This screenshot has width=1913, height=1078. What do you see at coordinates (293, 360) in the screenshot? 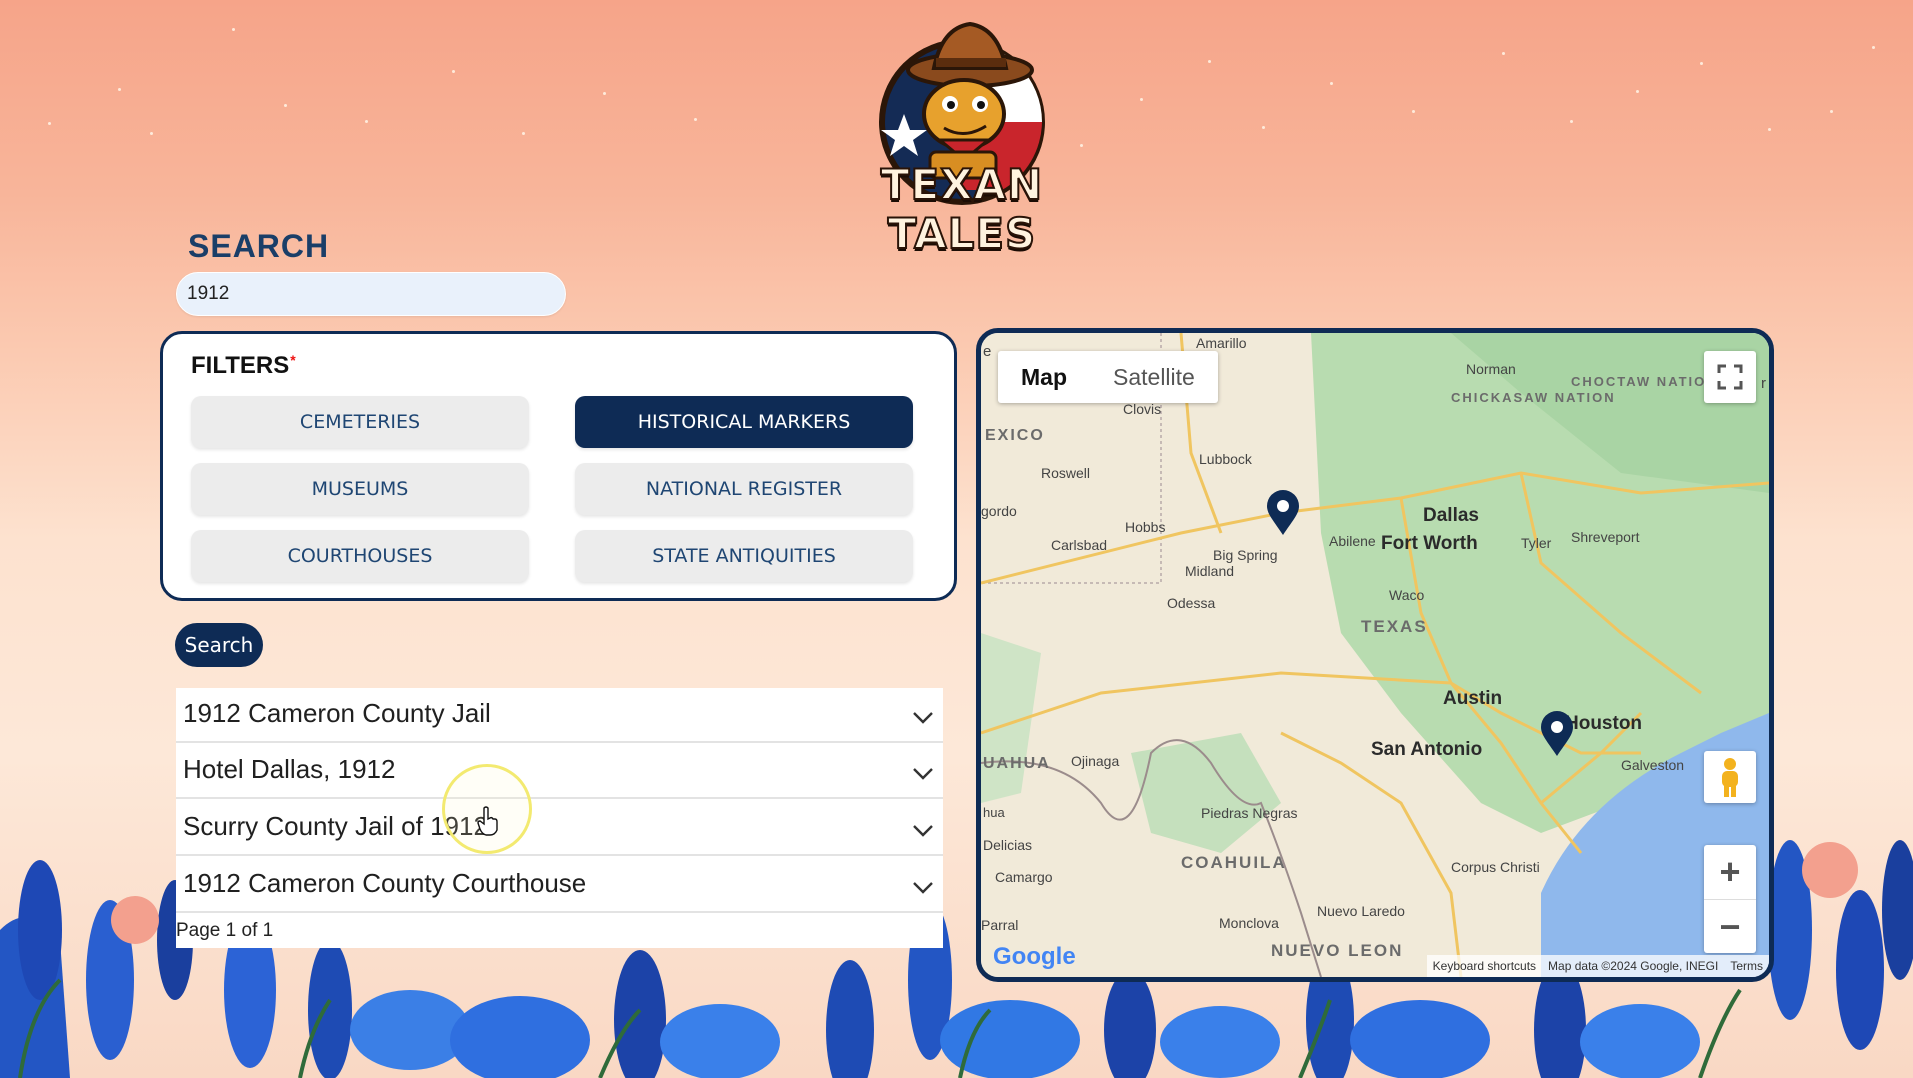
I see `required-mark: *` at bounding box center [293, 360].